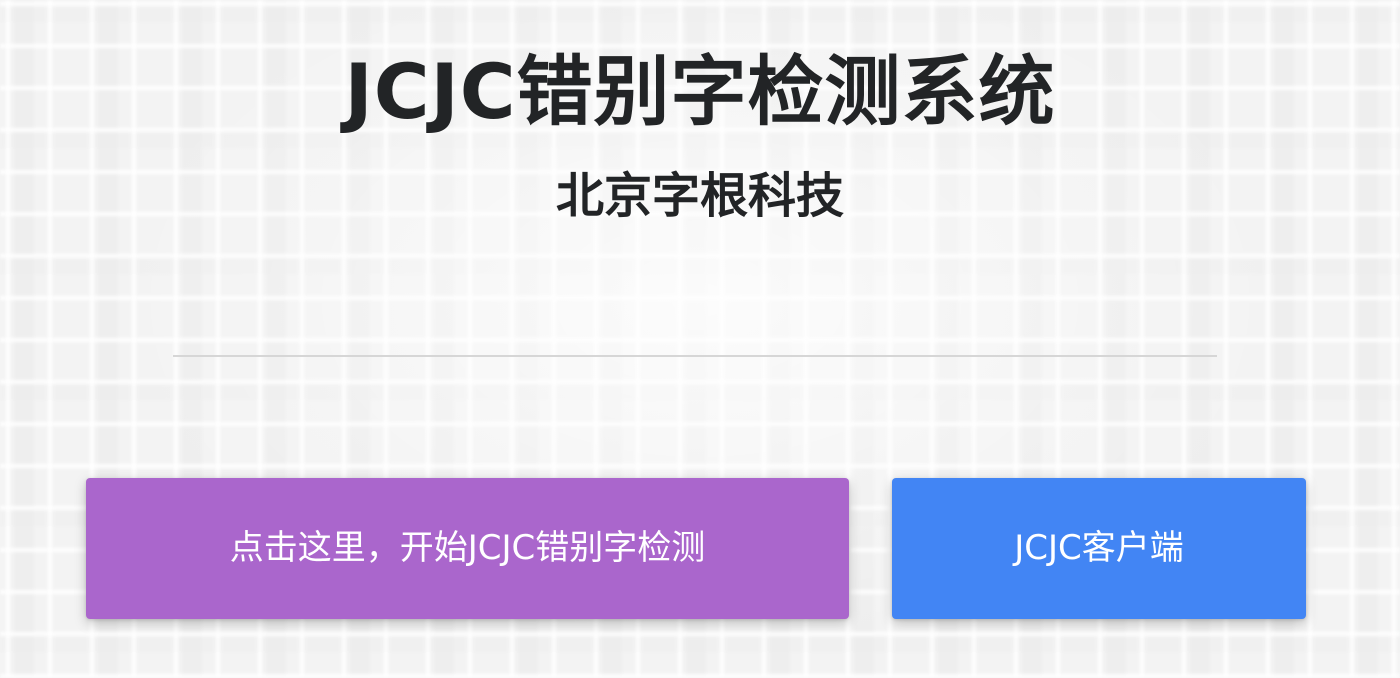  I want to click on start-detection-label: 点击这里，开始JCJC错别字检测, so click(467, 548).